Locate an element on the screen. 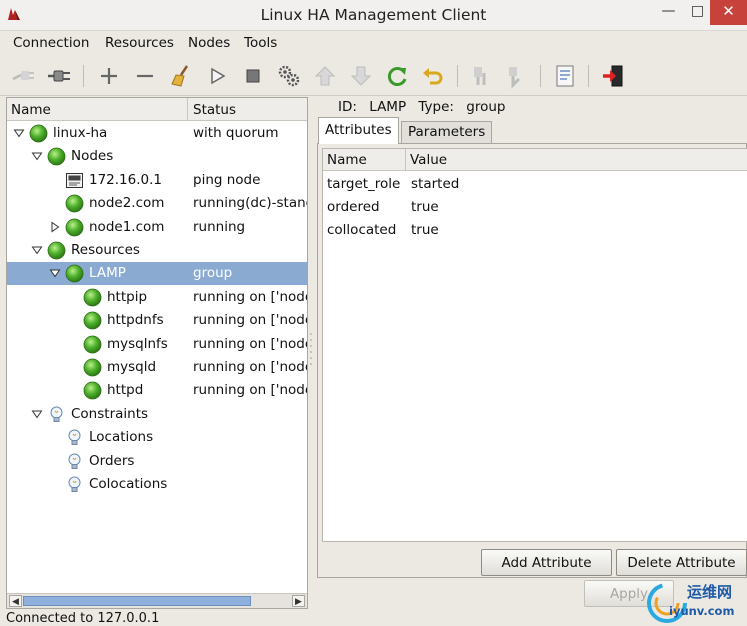 Image resolution: width=747 pixels, height=626 pixels. close-button: ✕ is located at coordinates (728, 12).